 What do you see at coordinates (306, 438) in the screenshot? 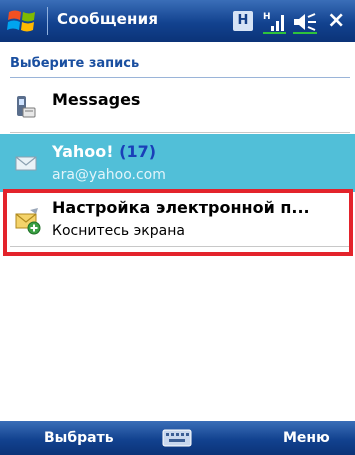
I see `right-softkey-menu: Меню` at bounding box center [306, 438].